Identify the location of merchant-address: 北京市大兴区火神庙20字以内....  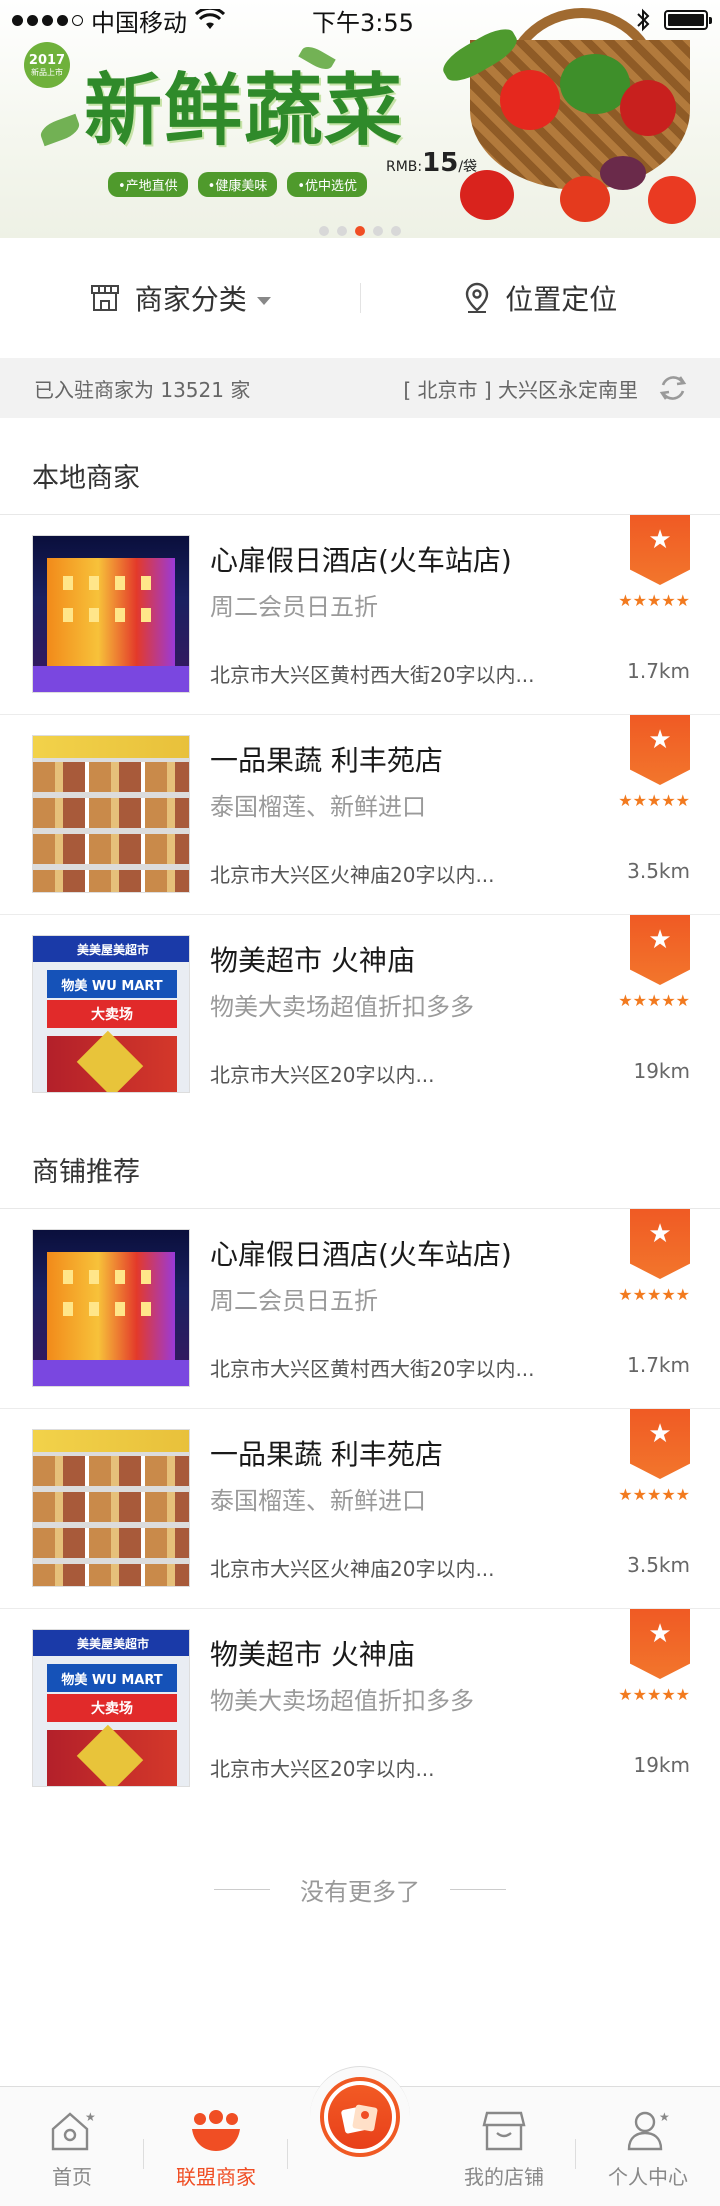
(352, 875).